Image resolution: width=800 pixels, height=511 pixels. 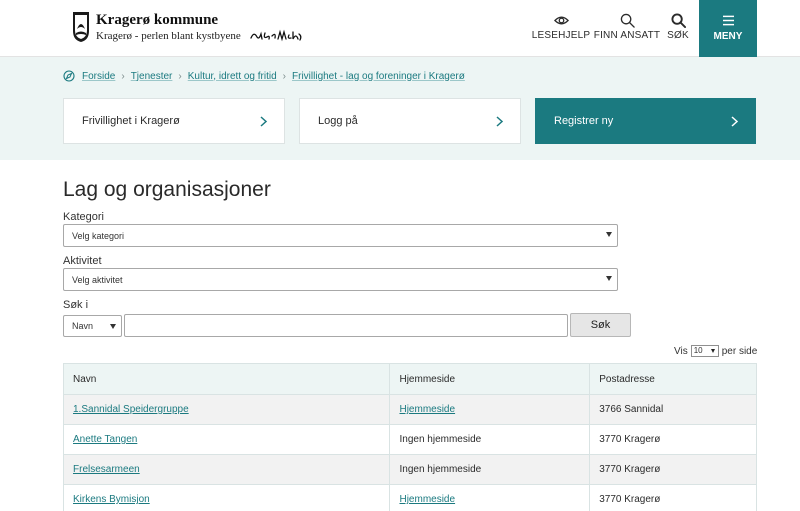 I want to click on finn-ansatt-button: FINN ANSATT, so click(x=627, y=28).